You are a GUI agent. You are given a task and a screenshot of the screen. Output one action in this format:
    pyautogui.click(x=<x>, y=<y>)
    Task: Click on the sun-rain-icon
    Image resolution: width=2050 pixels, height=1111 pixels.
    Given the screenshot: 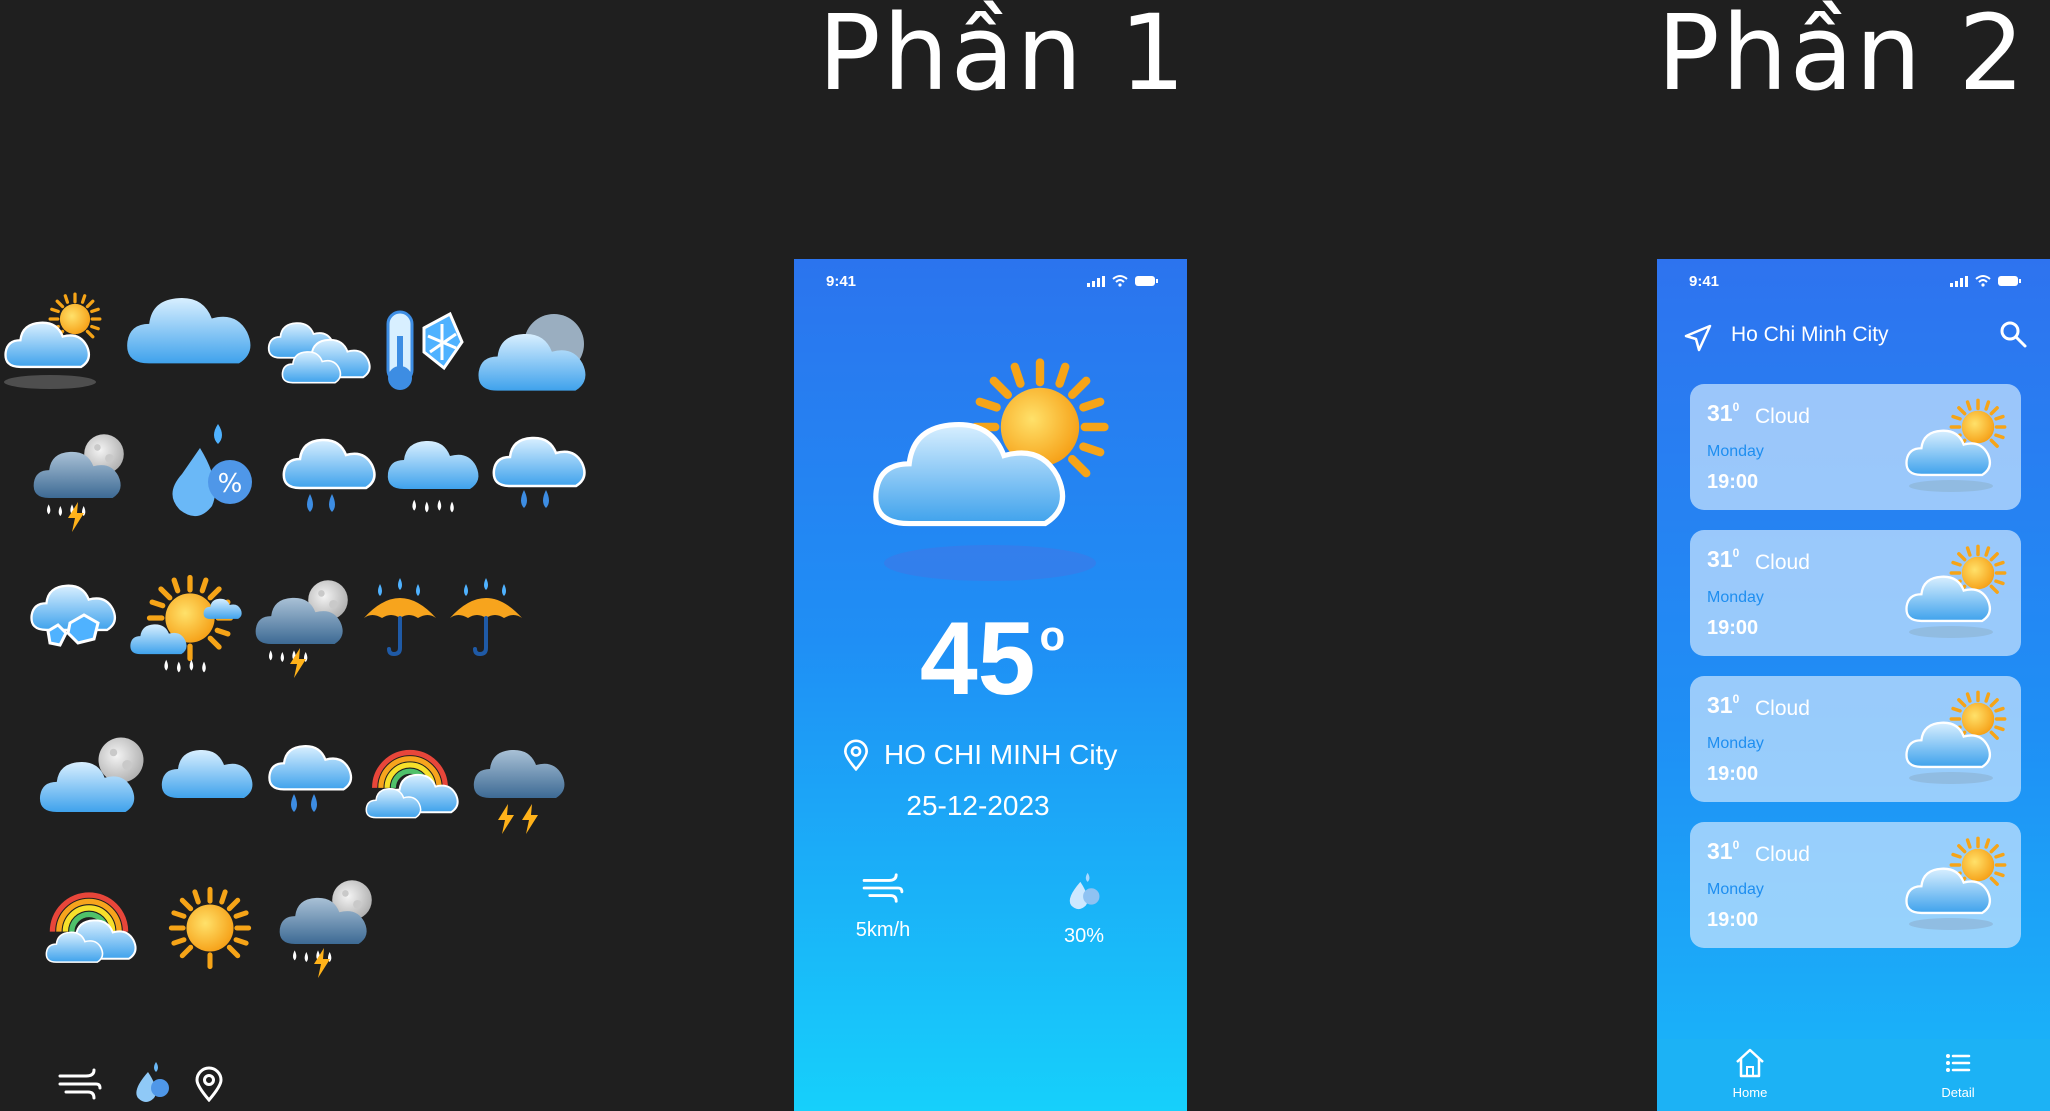 What is the action you would take?
    pyautogui.click(x=186, y=623)
    